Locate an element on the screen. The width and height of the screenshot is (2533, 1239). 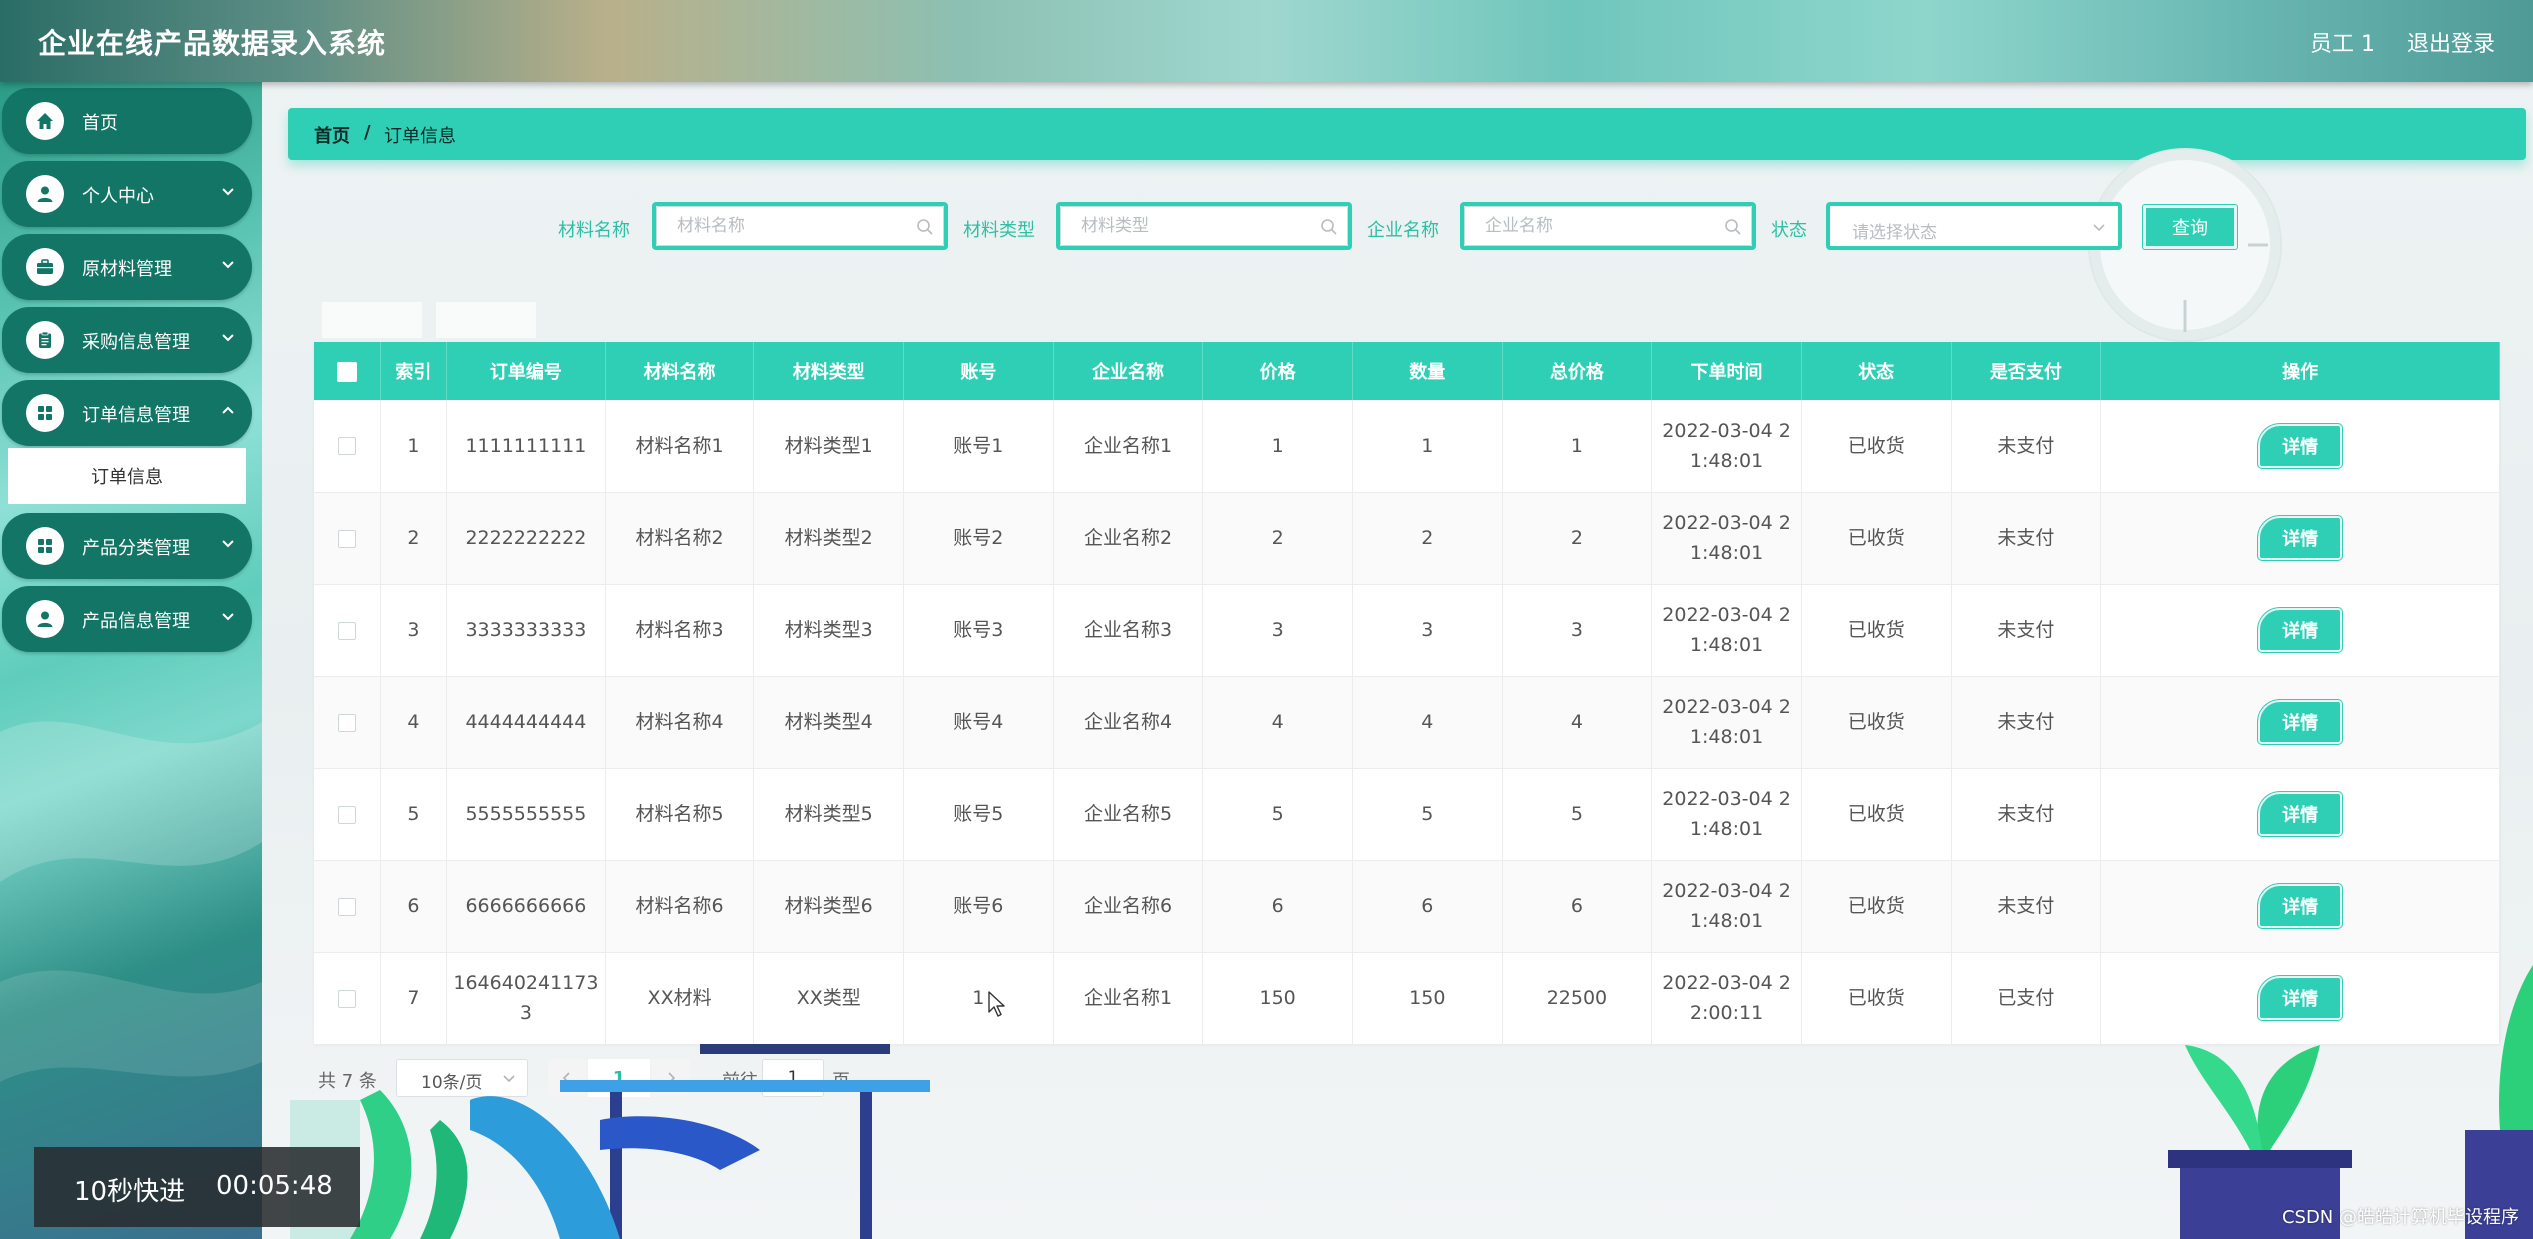
cell-index: 1 is located at coordinates (414, 446).